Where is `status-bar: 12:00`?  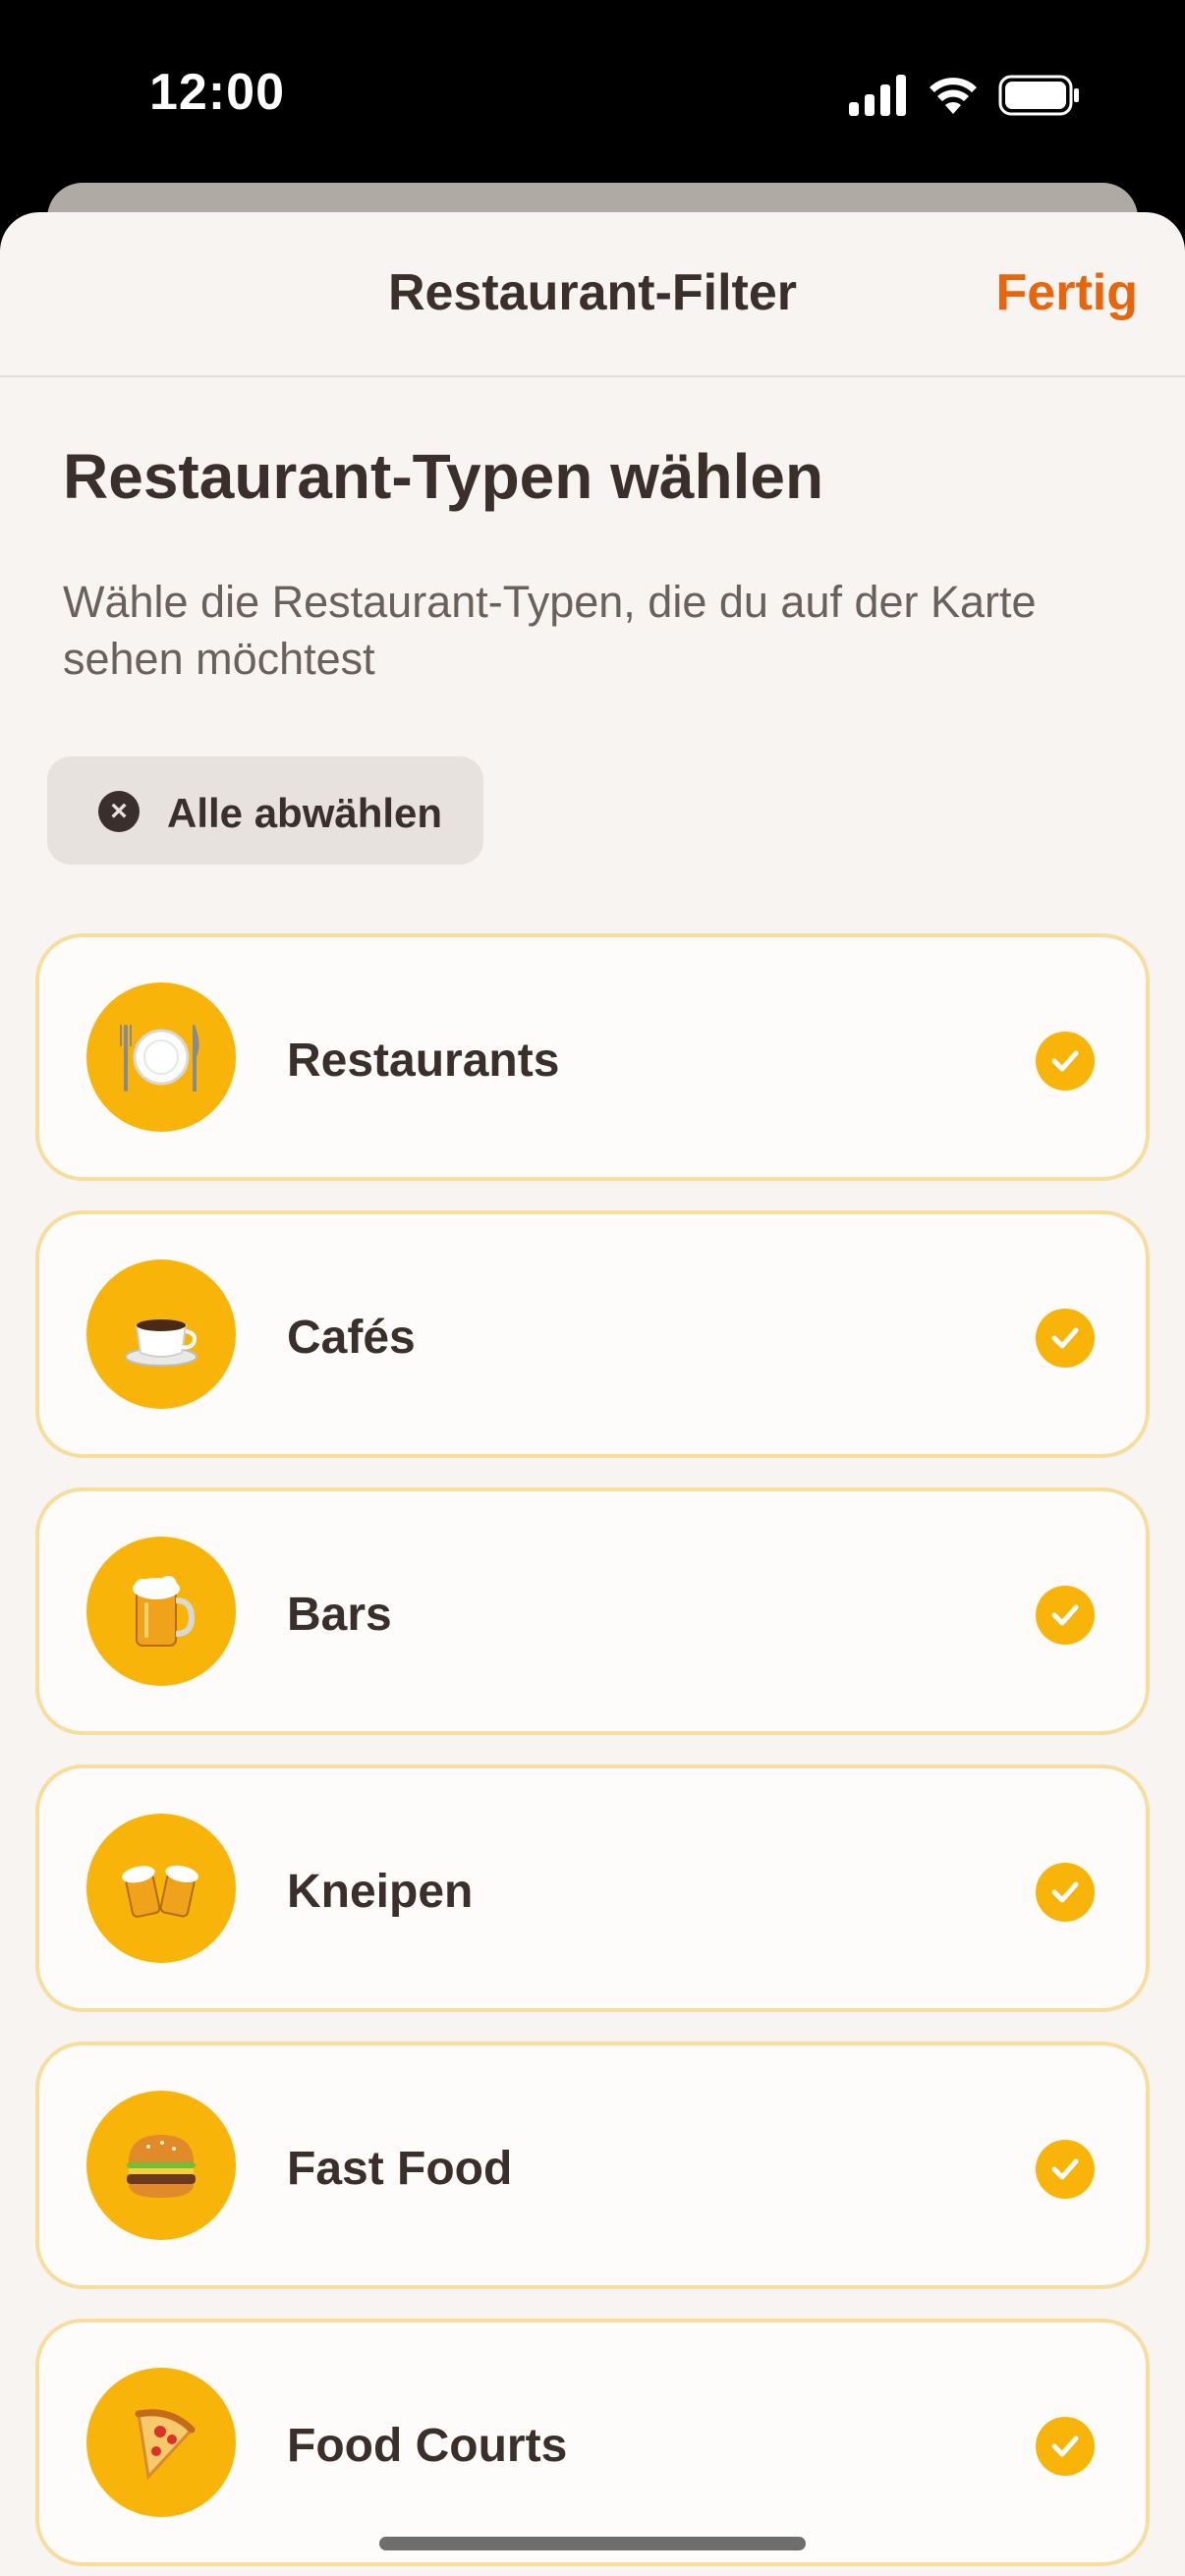
status-bar: 12:00 is located at coordinates (592, 93).